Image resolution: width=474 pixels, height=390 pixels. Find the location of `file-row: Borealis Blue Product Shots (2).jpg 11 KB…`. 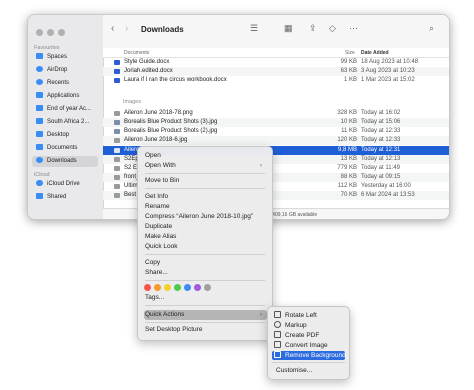

file-row: Borealis Blue Product Shots (2).jpg 11 KB… is located at coordinates (276, 131).